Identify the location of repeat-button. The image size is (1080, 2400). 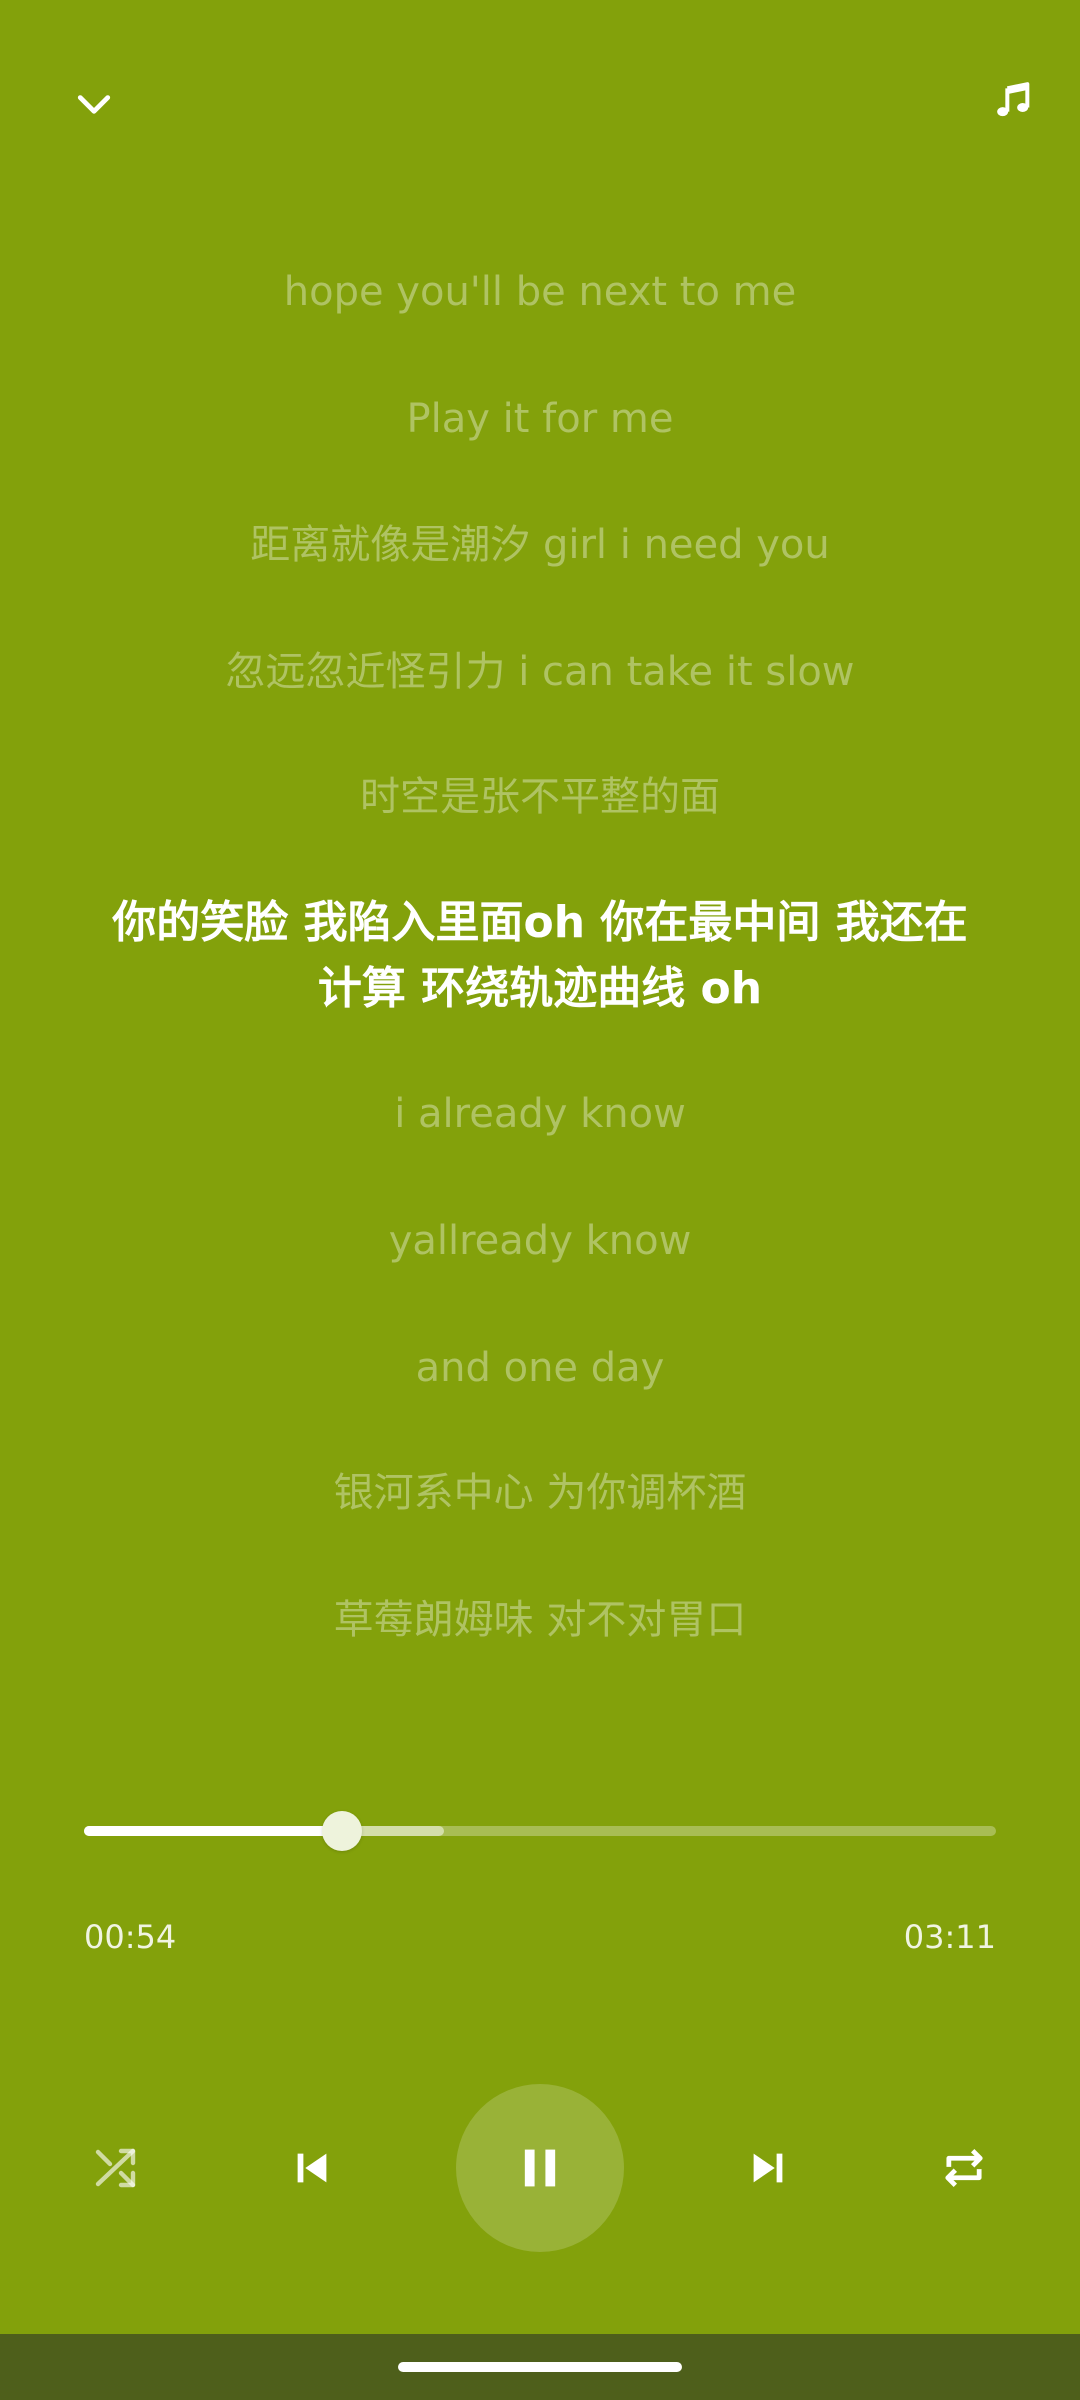
(964, 2168).